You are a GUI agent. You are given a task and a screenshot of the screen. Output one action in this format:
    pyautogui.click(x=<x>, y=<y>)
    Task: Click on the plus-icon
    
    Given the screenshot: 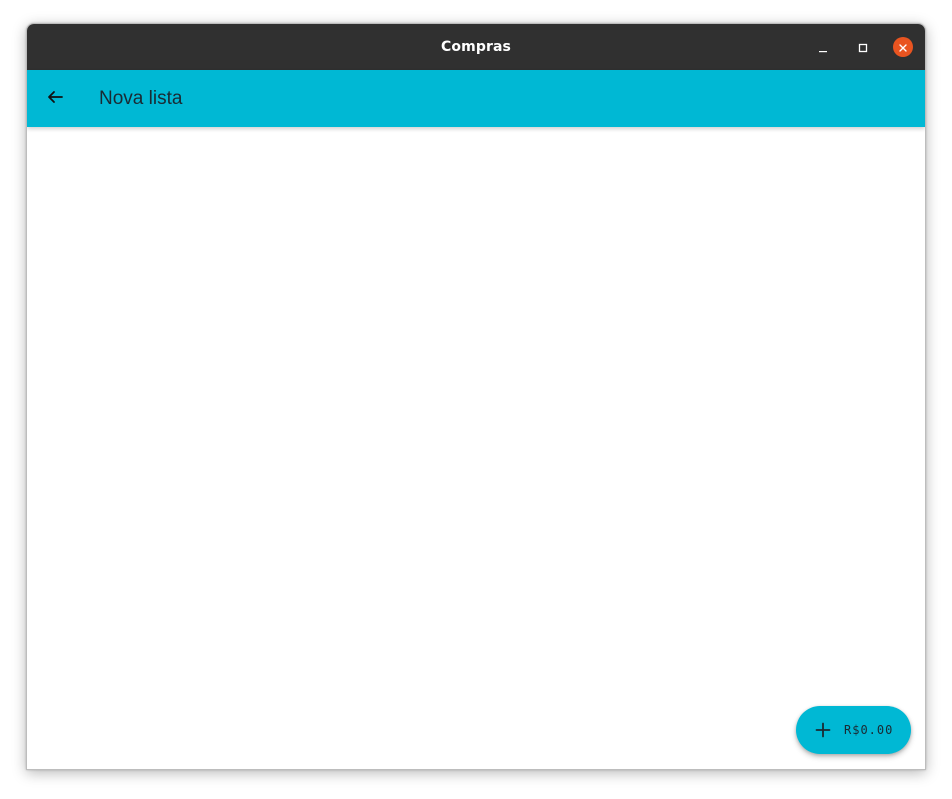 What is the action you would take?
    pyautogui.click(x=823, y=730)
    